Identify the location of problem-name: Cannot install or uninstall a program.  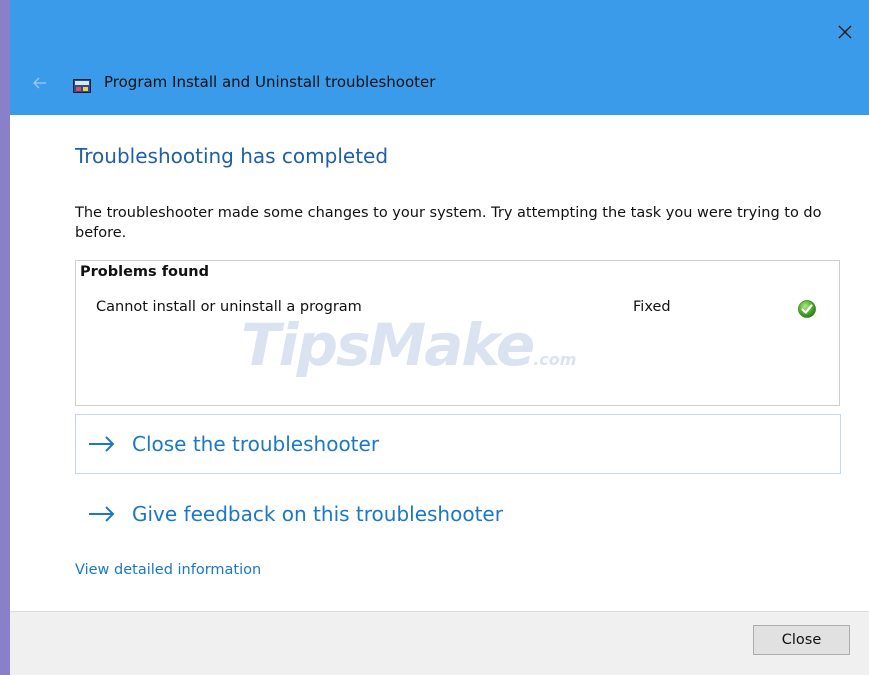
(229, 307).